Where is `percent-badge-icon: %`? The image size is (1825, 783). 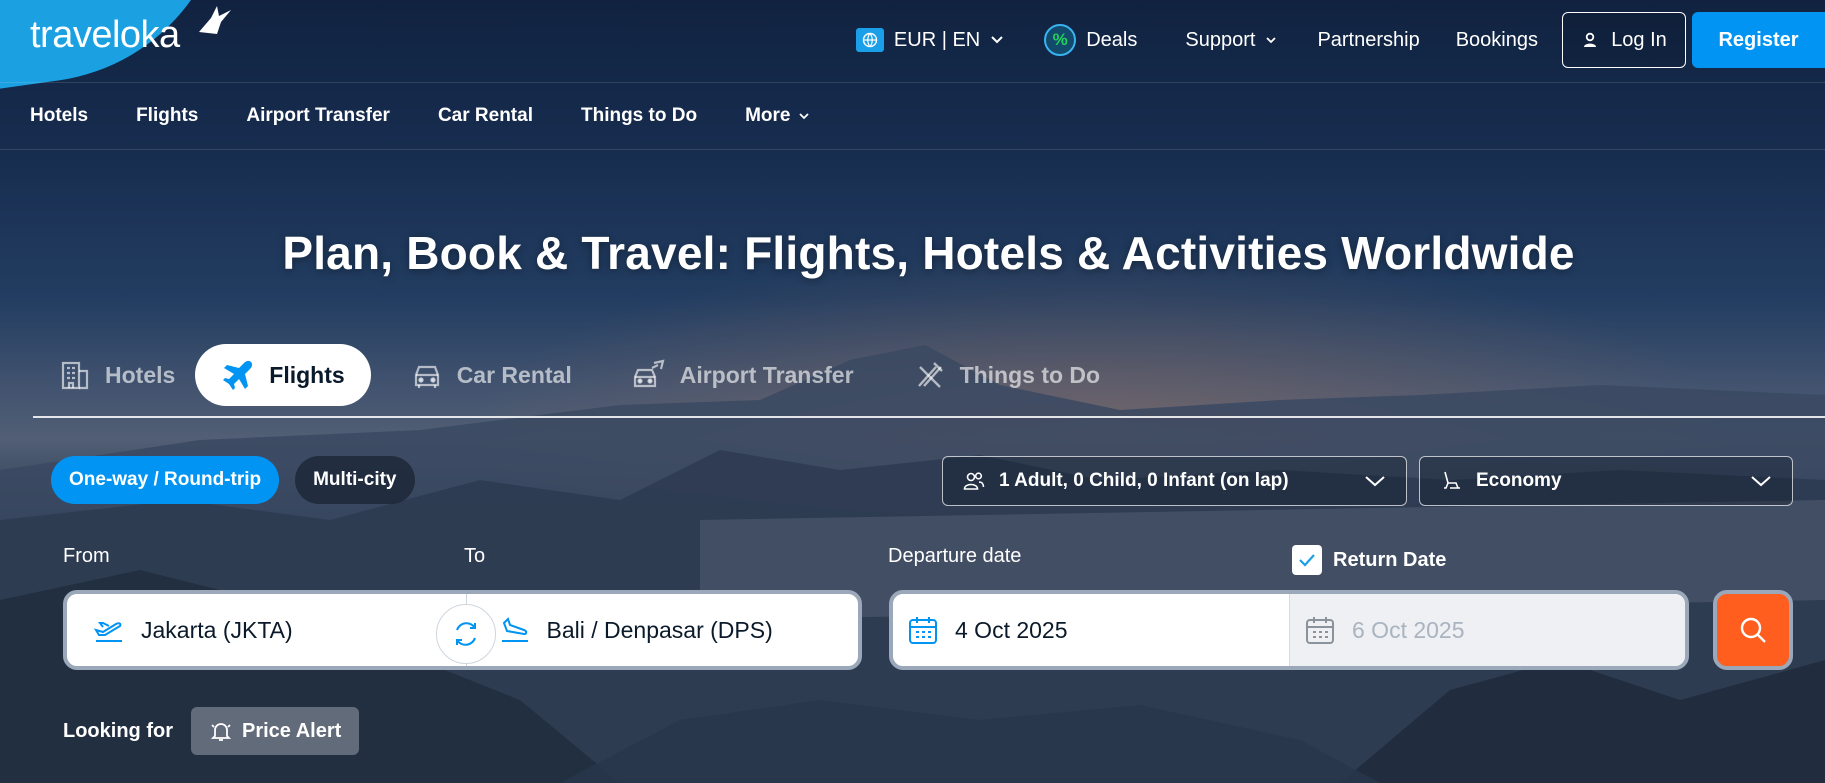
percent-badge-icon: % is located at coordinates (1060, 40).